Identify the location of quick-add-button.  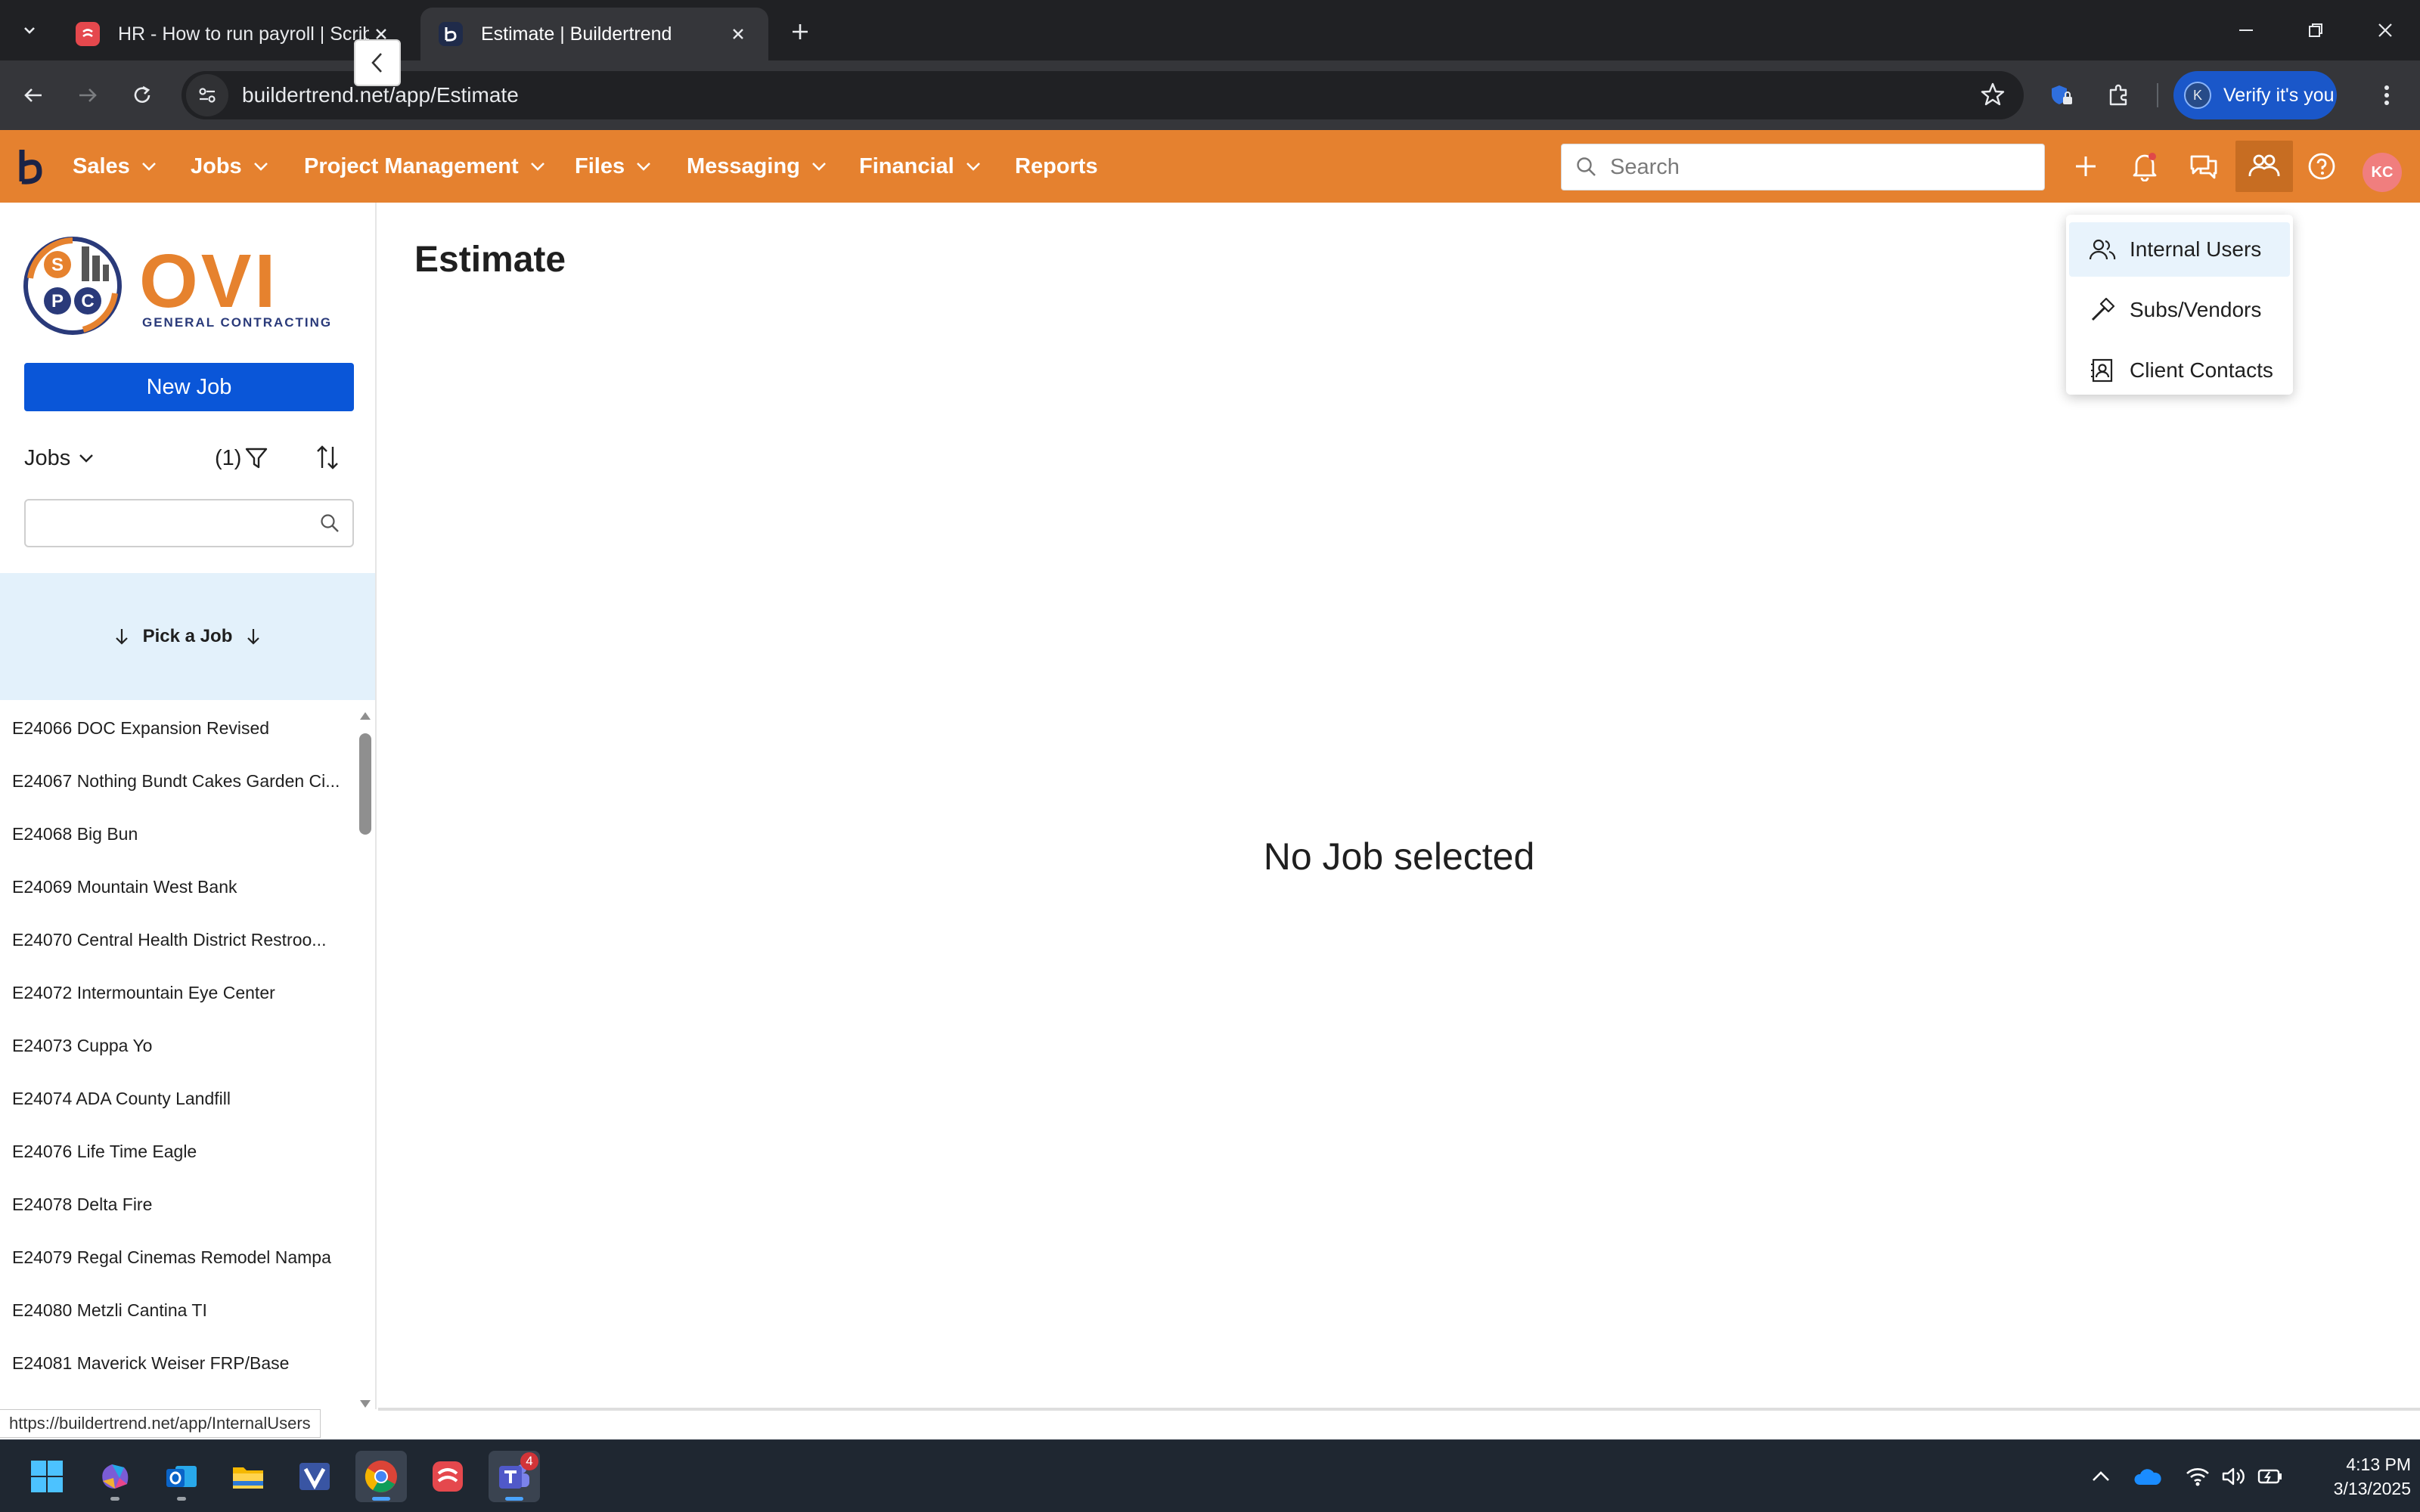
(2085, 166).